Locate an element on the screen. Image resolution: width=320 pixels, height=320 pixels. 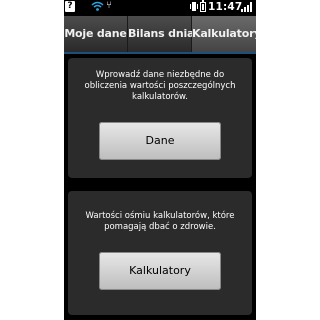
help-icon: ? is located at coordinates (70, 6).